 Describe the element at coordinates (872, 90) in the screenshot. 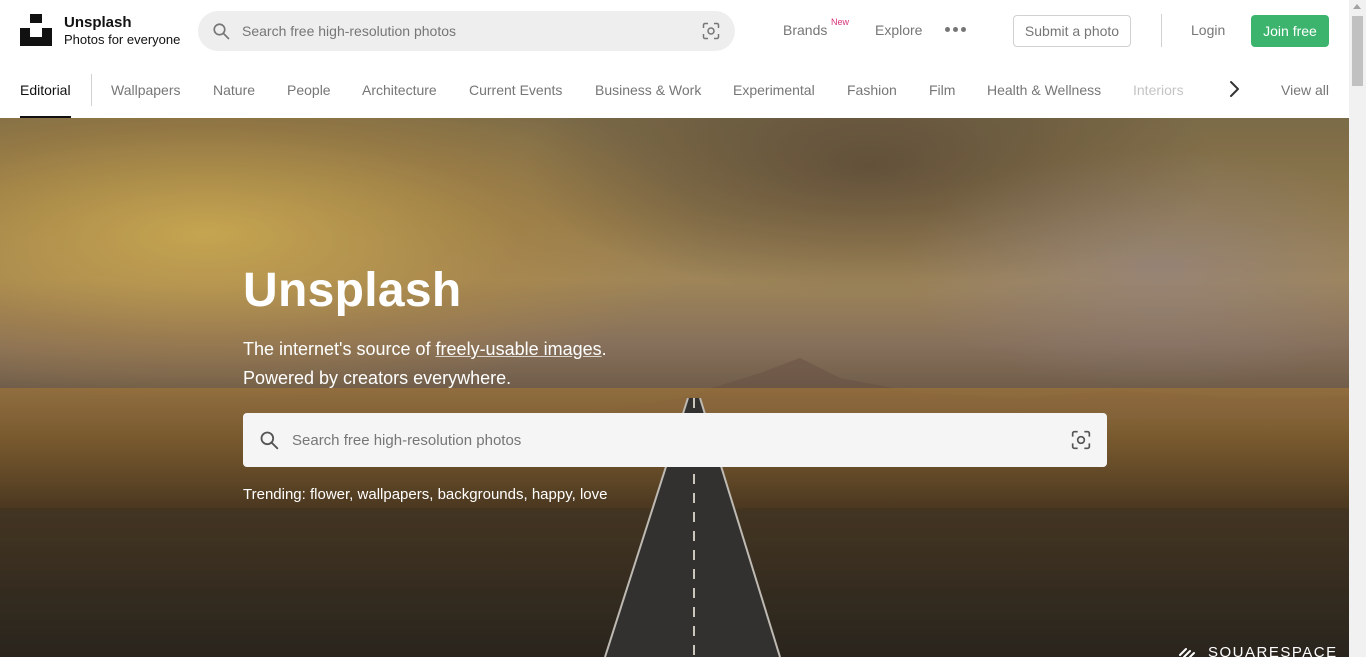

I see `topic-fashion: Fashion` at that location.